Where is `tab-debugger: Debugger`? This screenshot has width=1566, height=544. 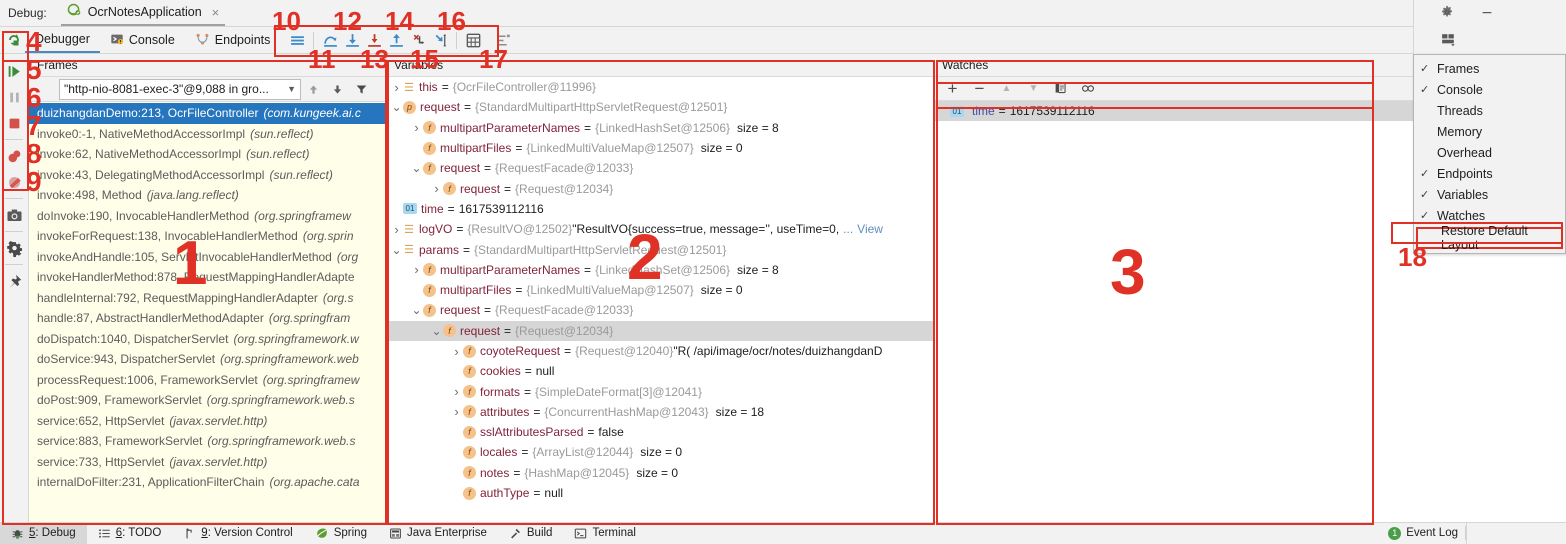 tab-debugger: Debugger is located at coordinates (62, 40).